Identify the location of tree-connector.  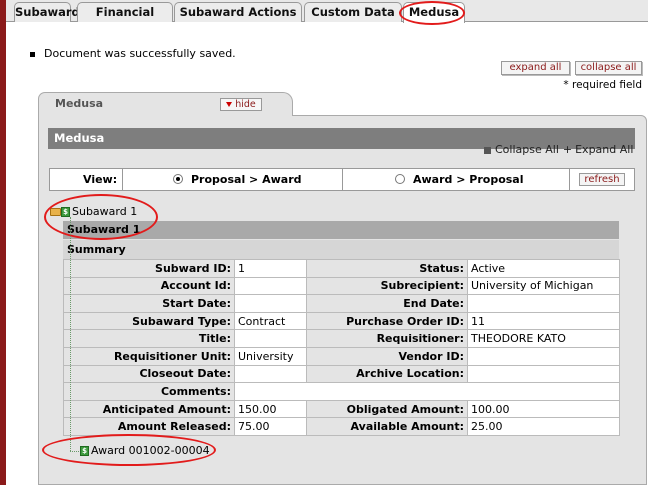
(70, 334).